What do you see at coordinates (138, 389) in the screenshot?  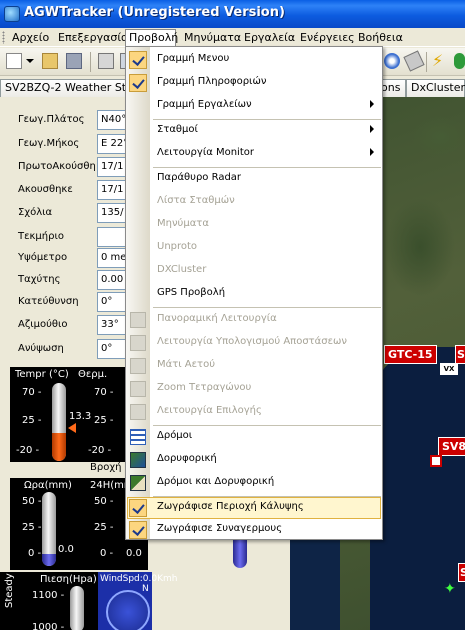 I see `zoom-icon` at bounding box center [138, 389].